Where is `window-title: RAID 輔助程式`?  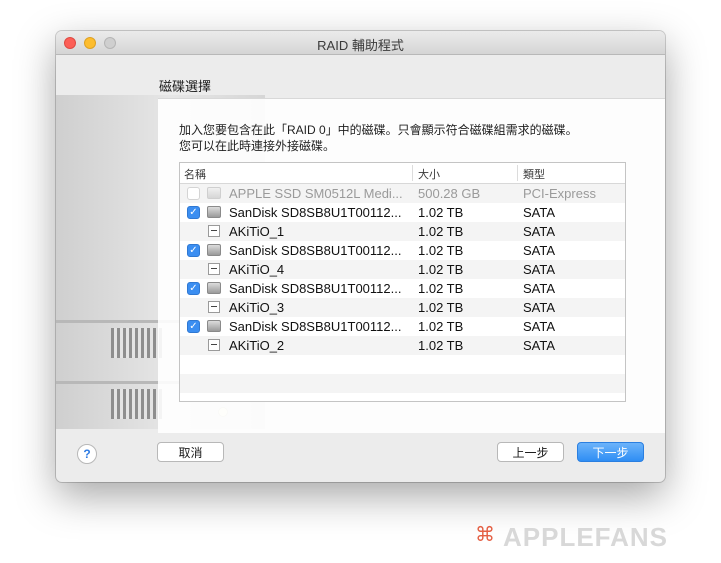
window-title: RAID 輔助程式 is located at coordinates (360, 45).